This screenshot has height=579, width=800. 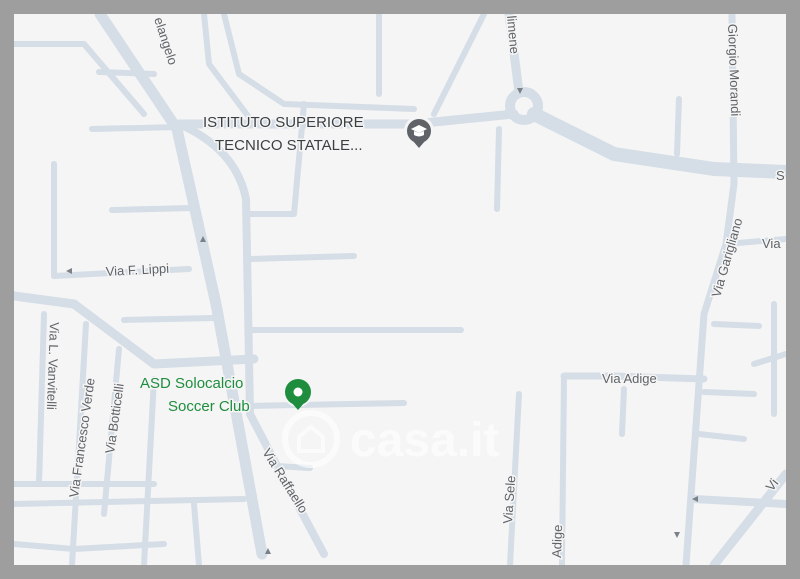 What do you see at coordinates (53, 366) in the screenshot?
I see `street-label-via-l-vanvitelli: Via L. Vanvitelli` at bounding box center [53, 366].